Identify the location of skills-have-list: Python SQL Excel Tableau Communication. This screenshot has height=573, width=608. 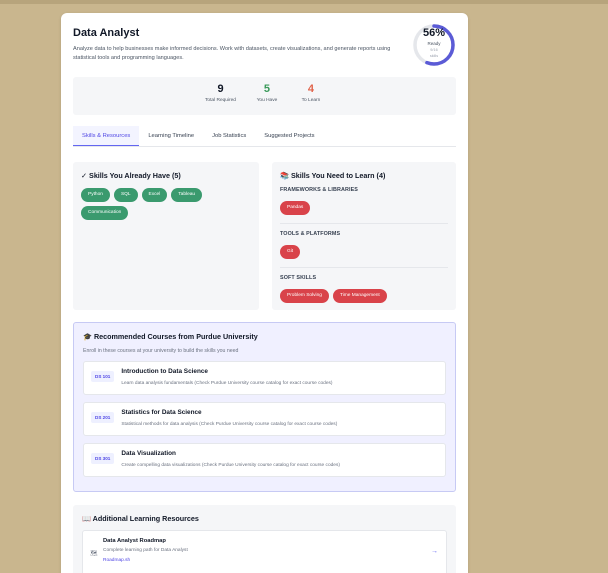
(166, 204).